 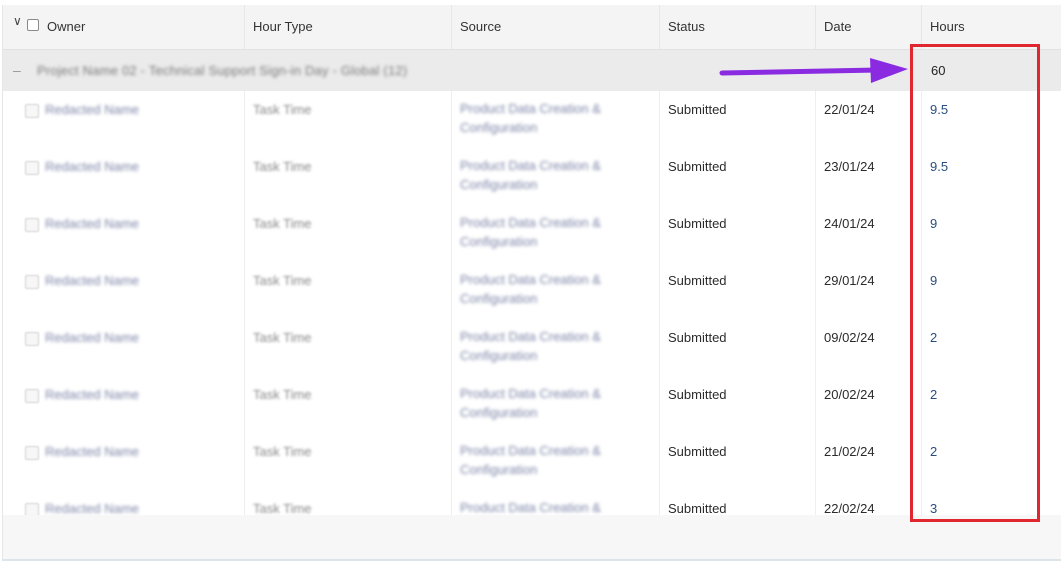 I want to click on cell-hours: 3, so click(x=991, y=502).